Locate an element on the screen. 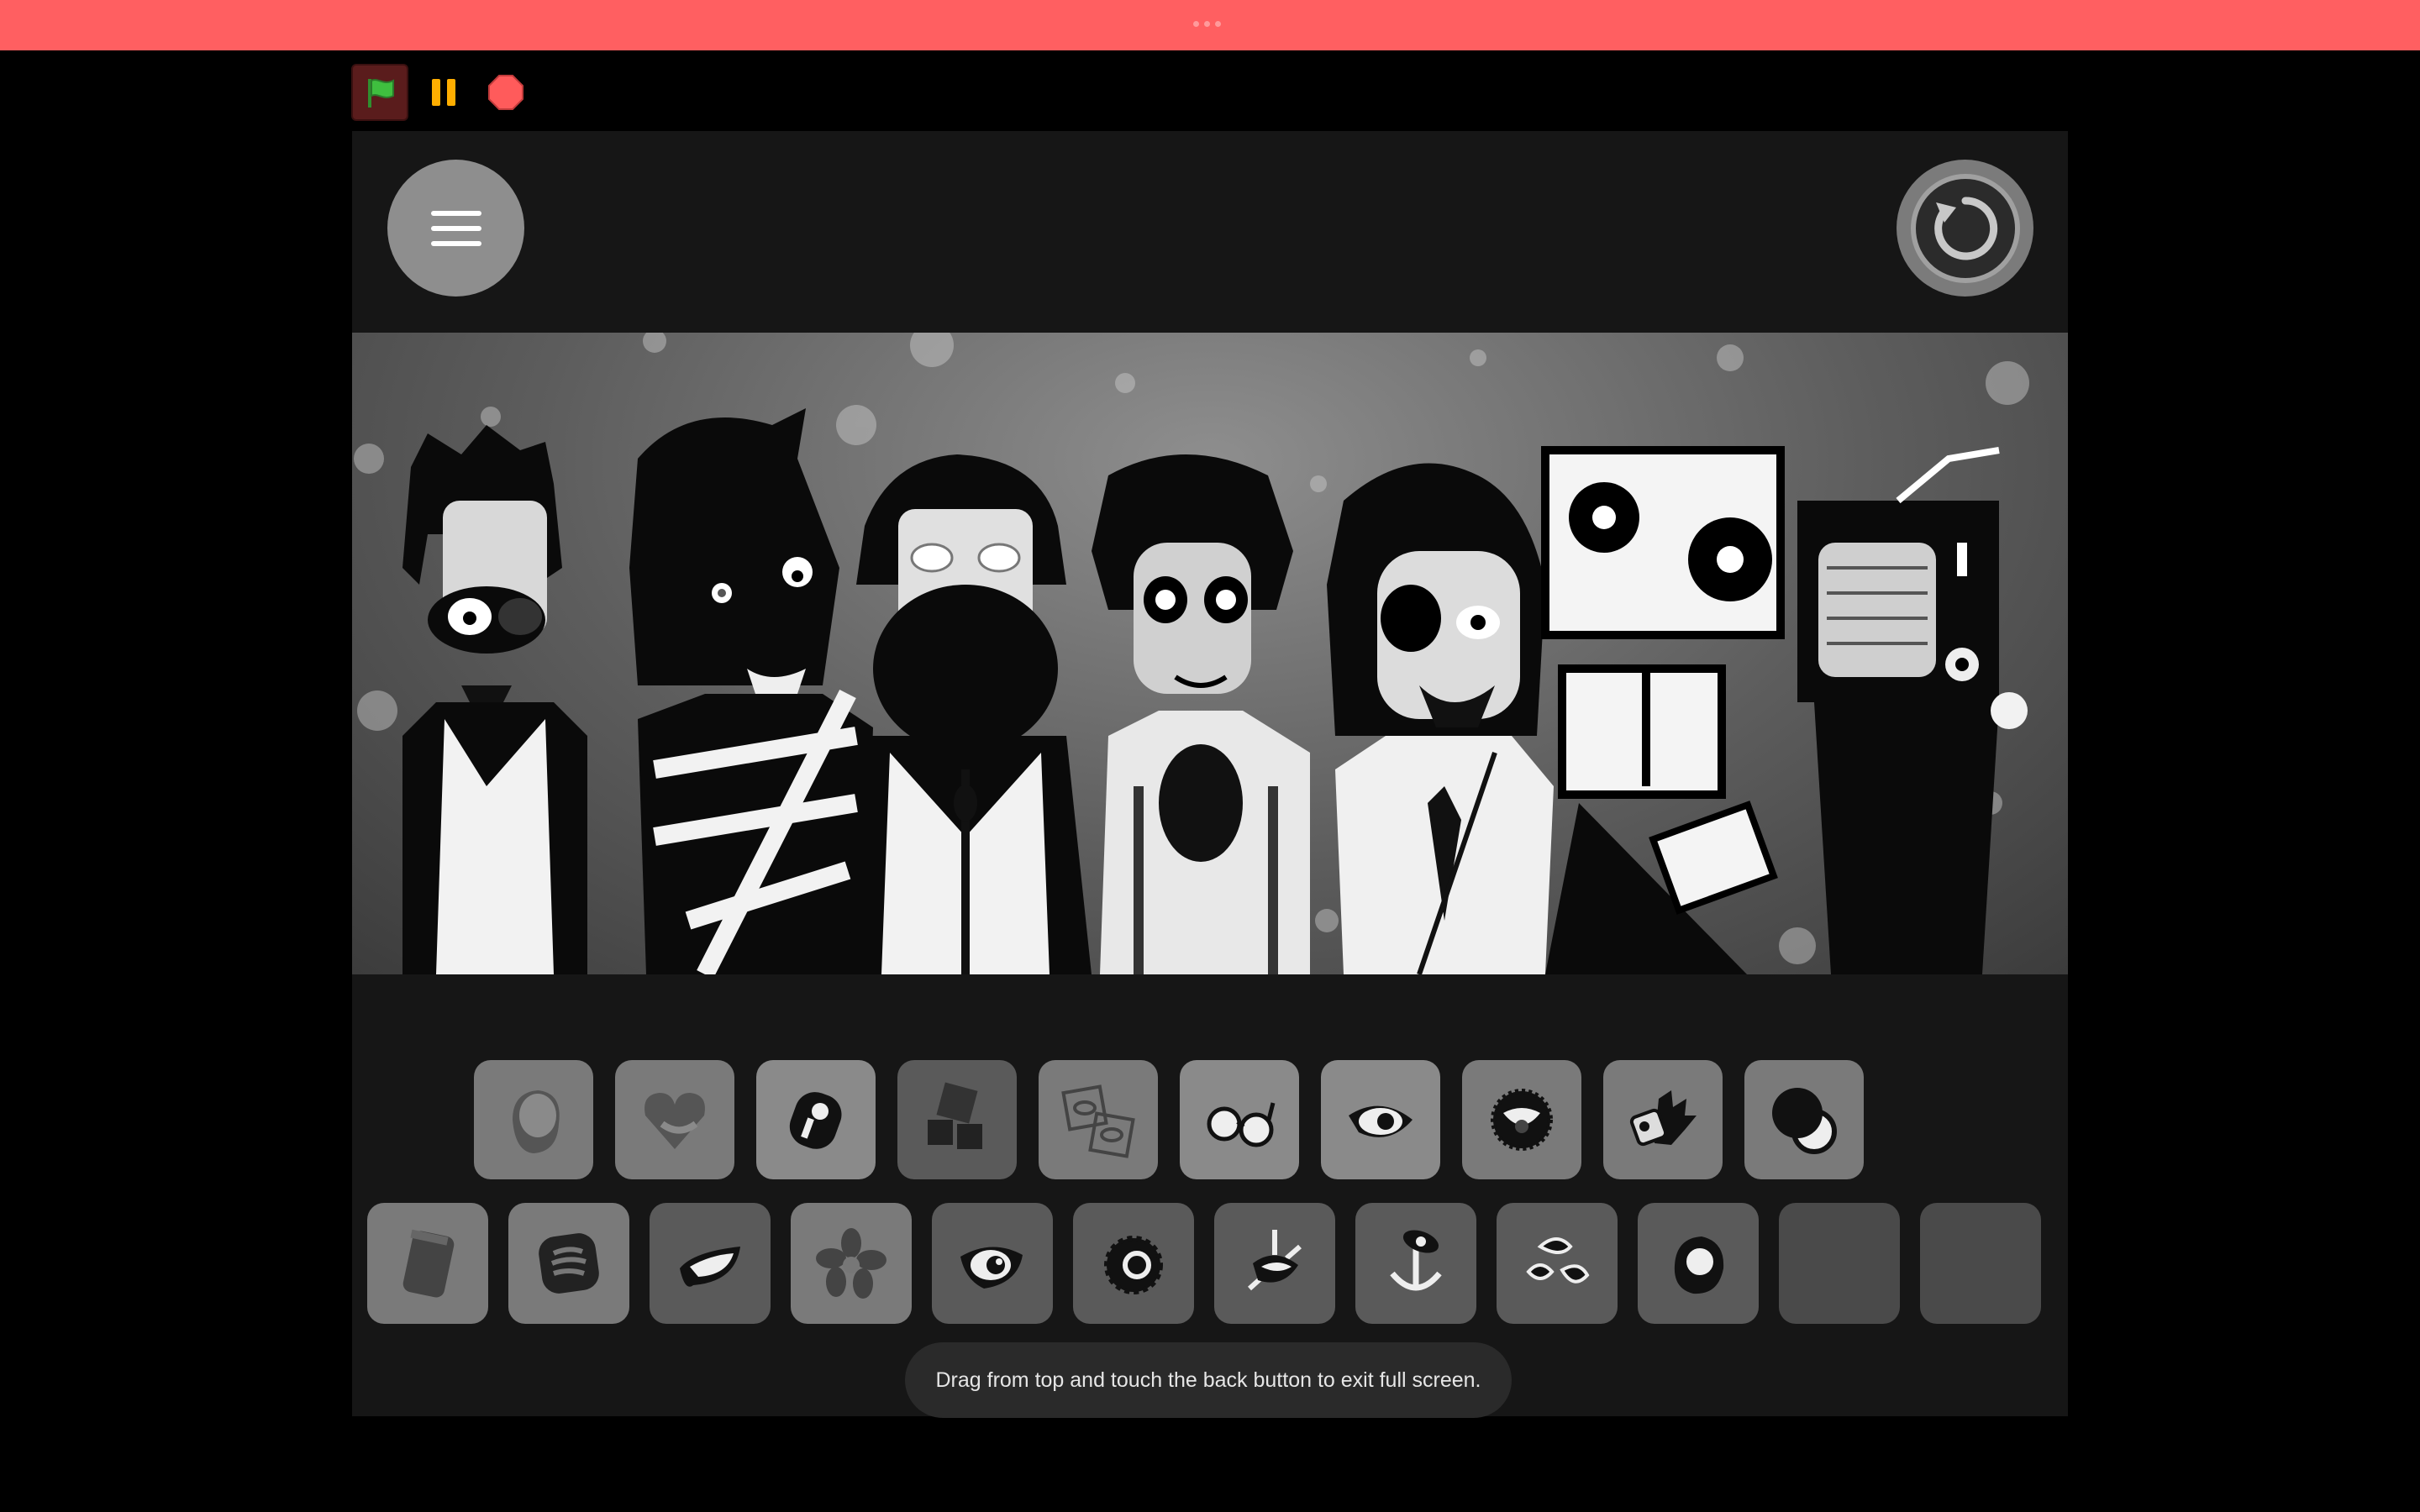  window-title-bar is located at coordinates (1210, 25).